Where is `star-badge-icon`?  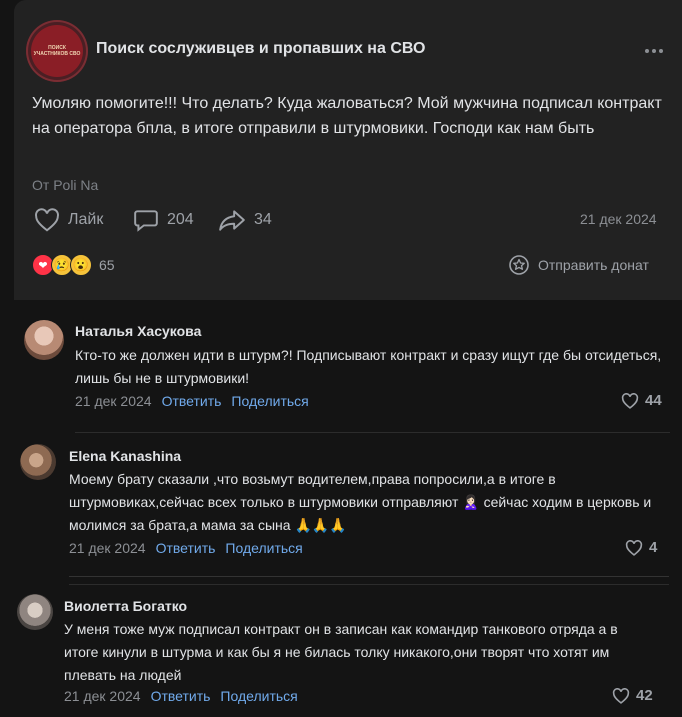
star-badge-icon is located at coordinates (519, 265).